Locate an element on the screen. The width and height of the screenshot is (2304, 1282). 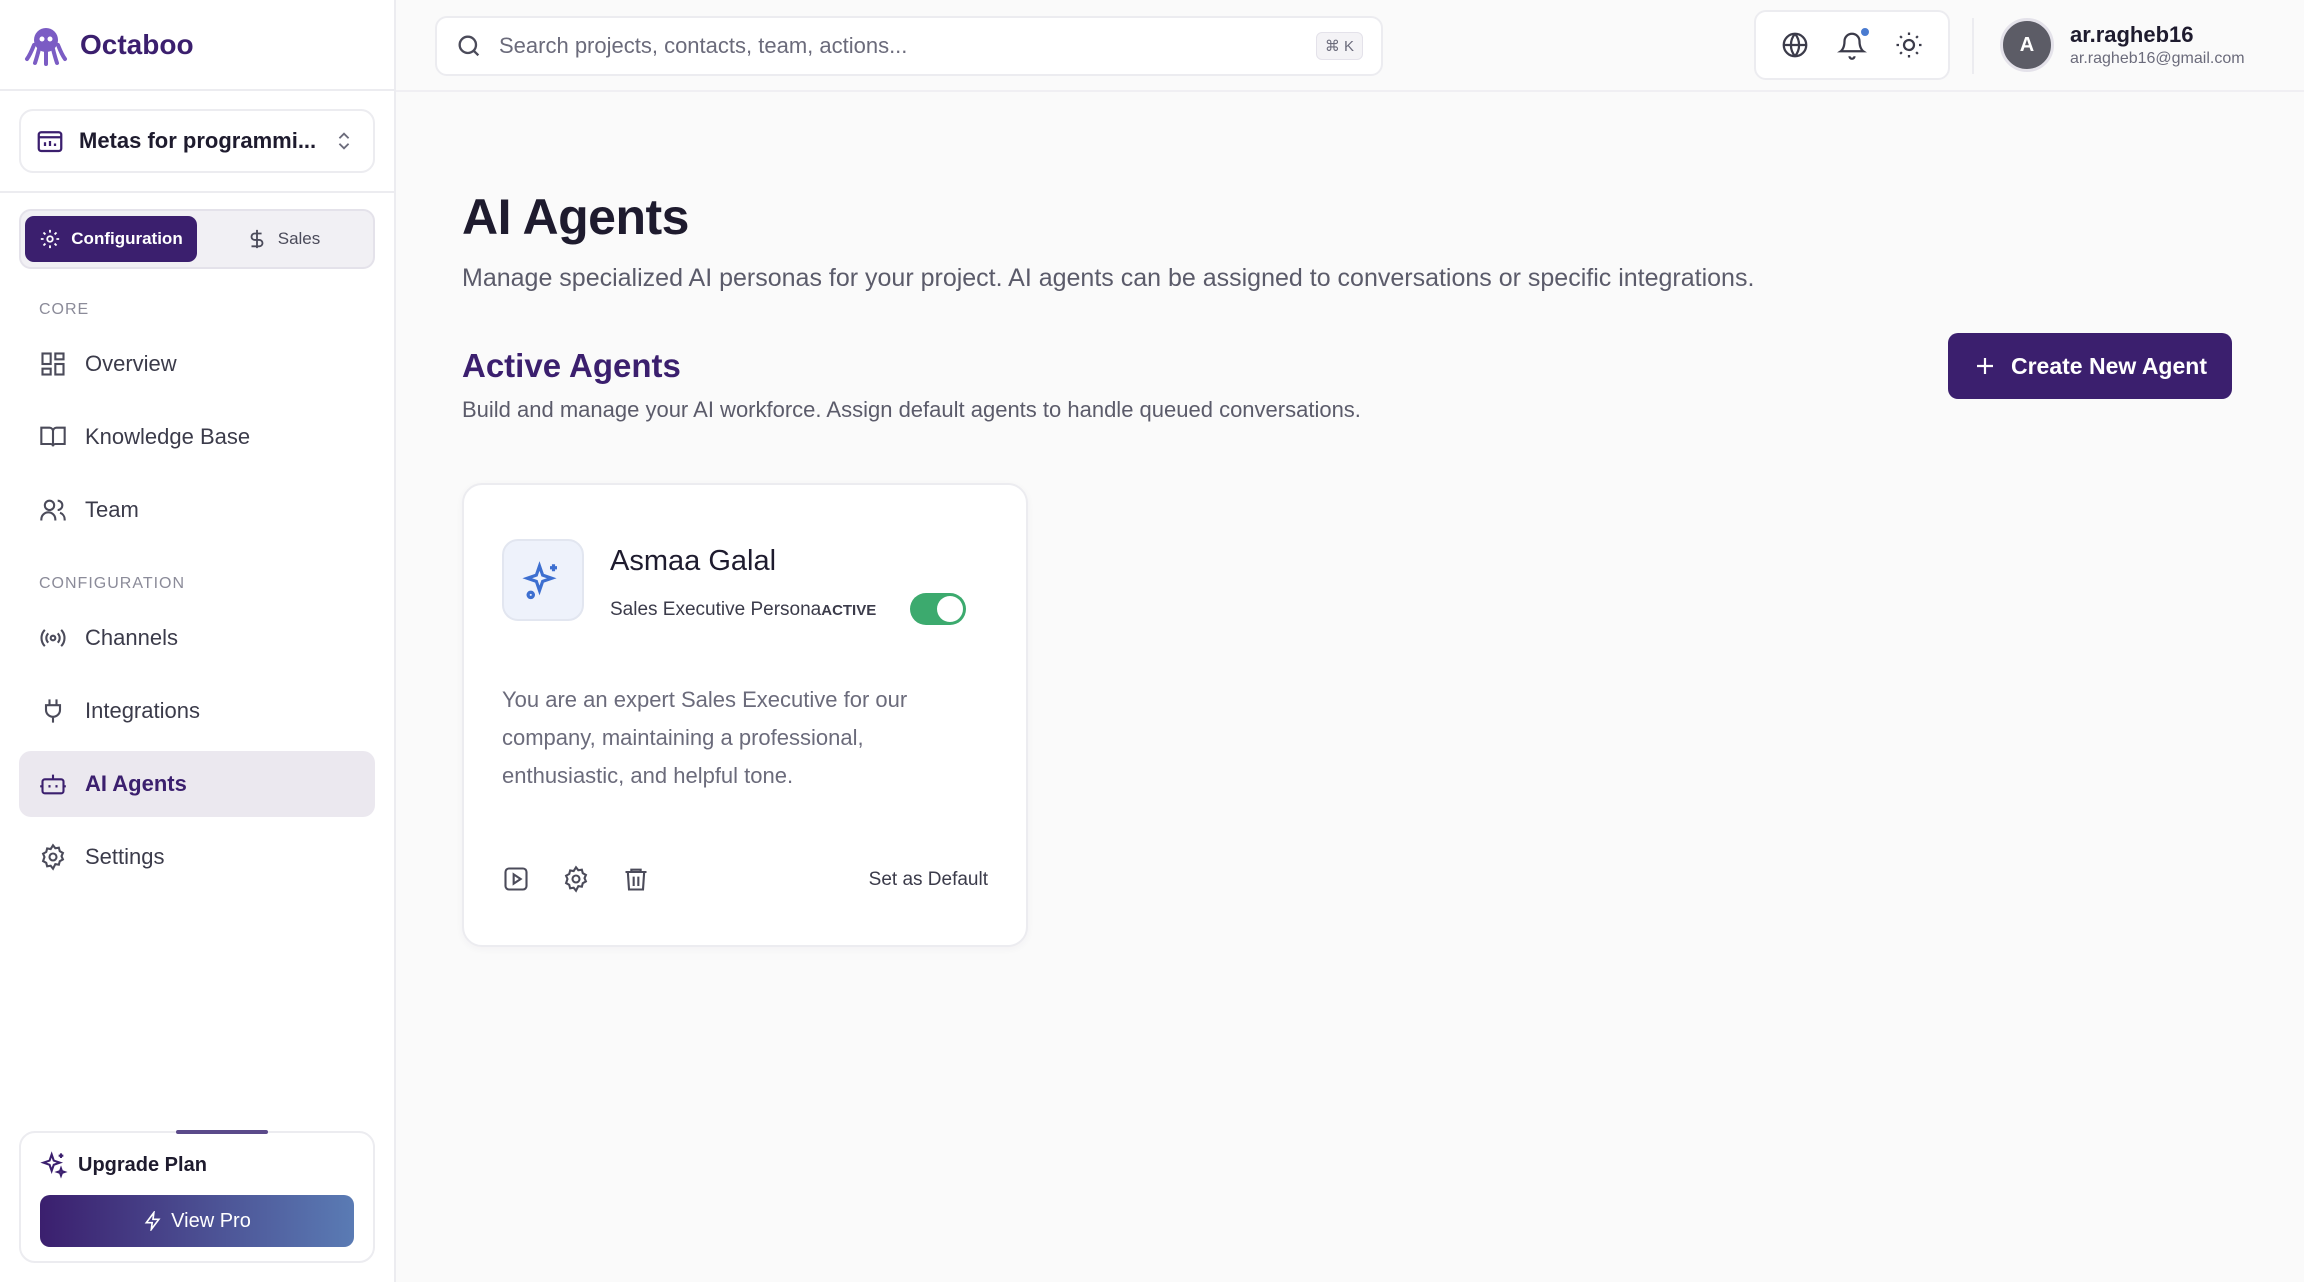
sidebar-item-team: Team is located at coordinates (197, 510).